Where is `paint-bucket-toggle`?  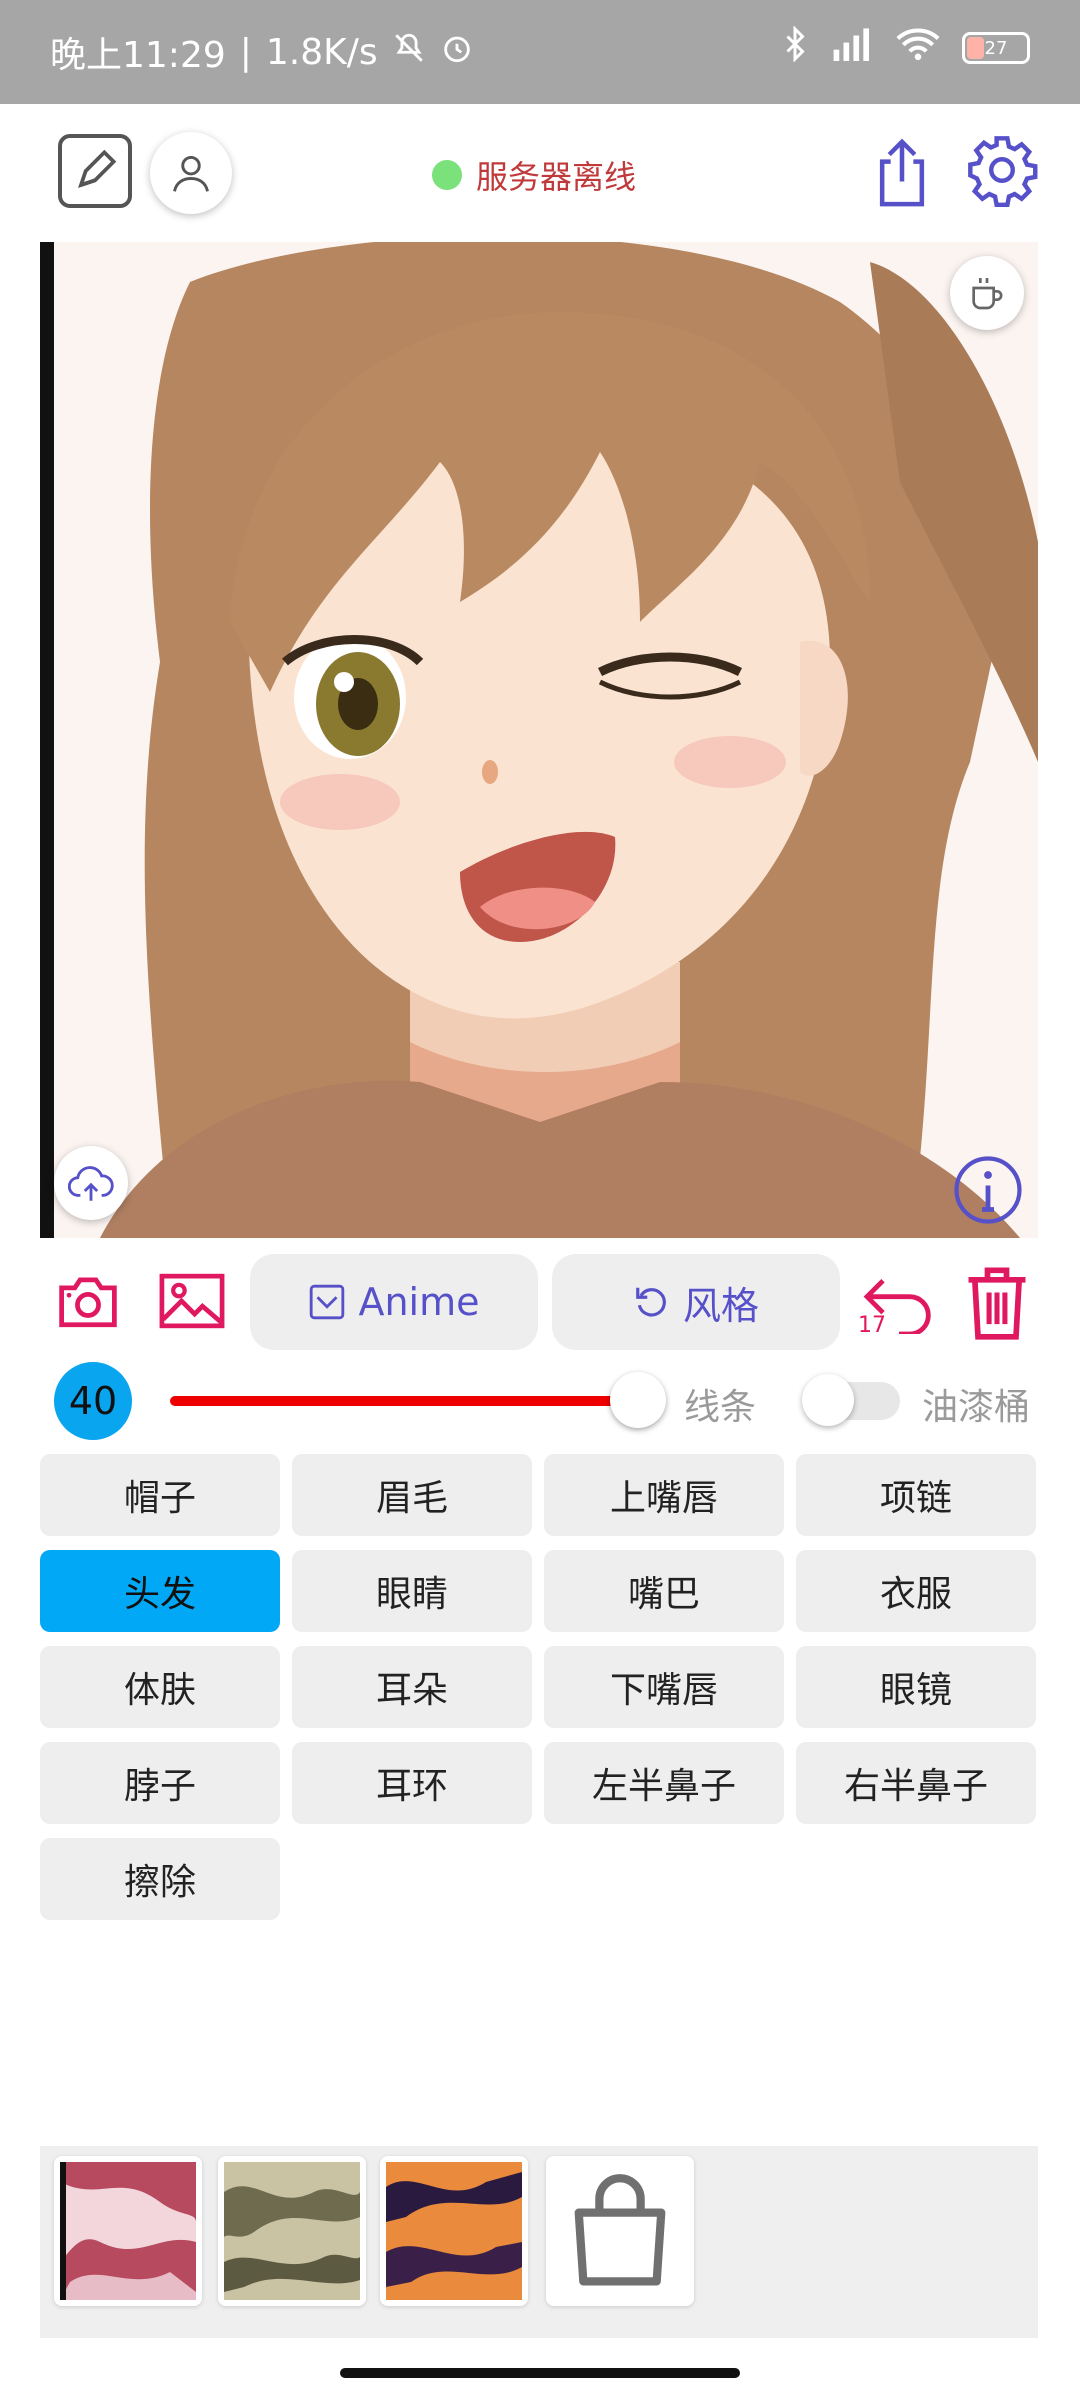 paint-bucket-toggle is located at coordinates (851, 1400).